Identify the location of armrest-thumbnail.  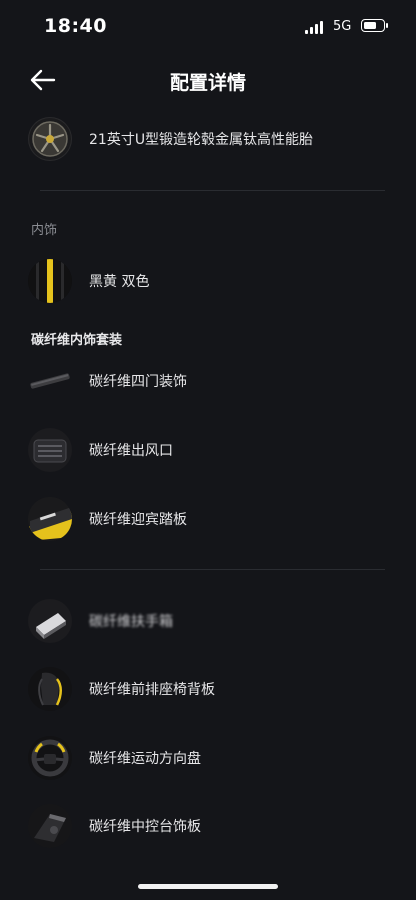
(50, 621).